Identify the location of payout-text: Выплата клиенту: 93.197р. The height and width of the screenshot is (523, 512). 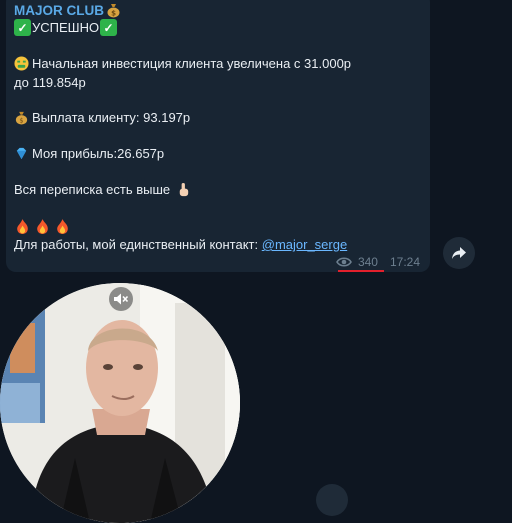
(111, 117).